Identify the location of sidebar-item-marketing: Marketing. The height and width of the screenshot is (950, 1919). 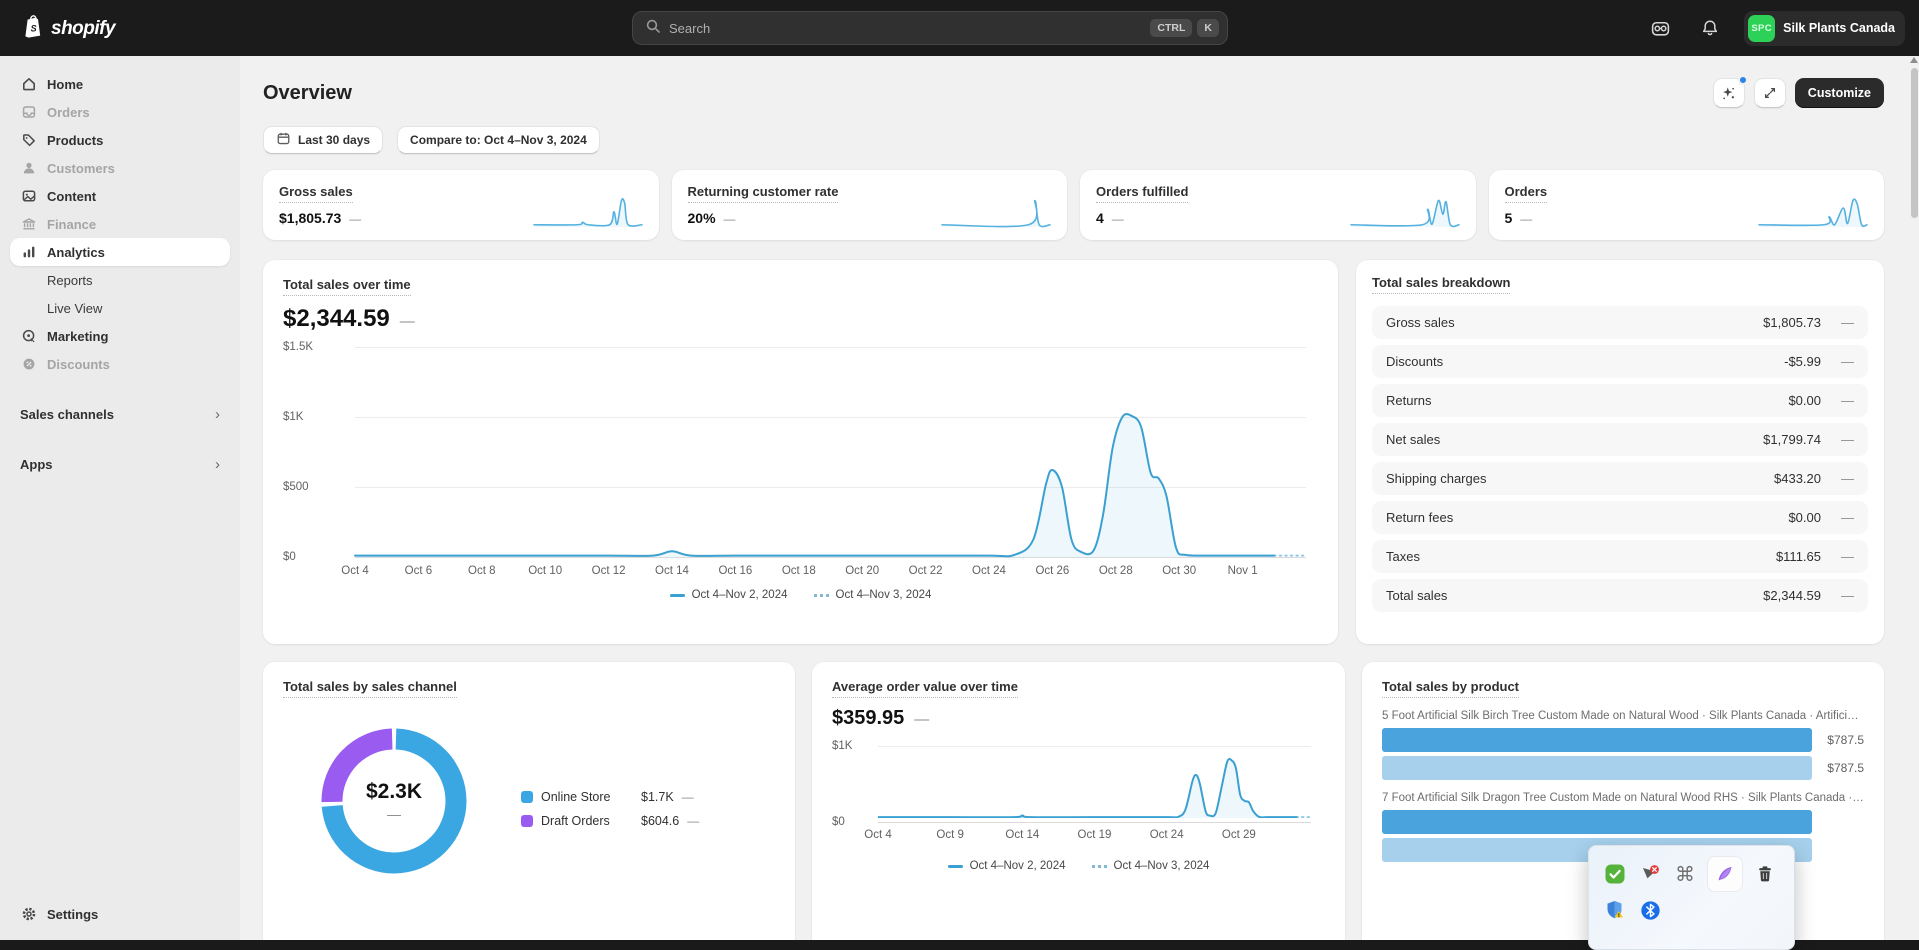
(120, 336).